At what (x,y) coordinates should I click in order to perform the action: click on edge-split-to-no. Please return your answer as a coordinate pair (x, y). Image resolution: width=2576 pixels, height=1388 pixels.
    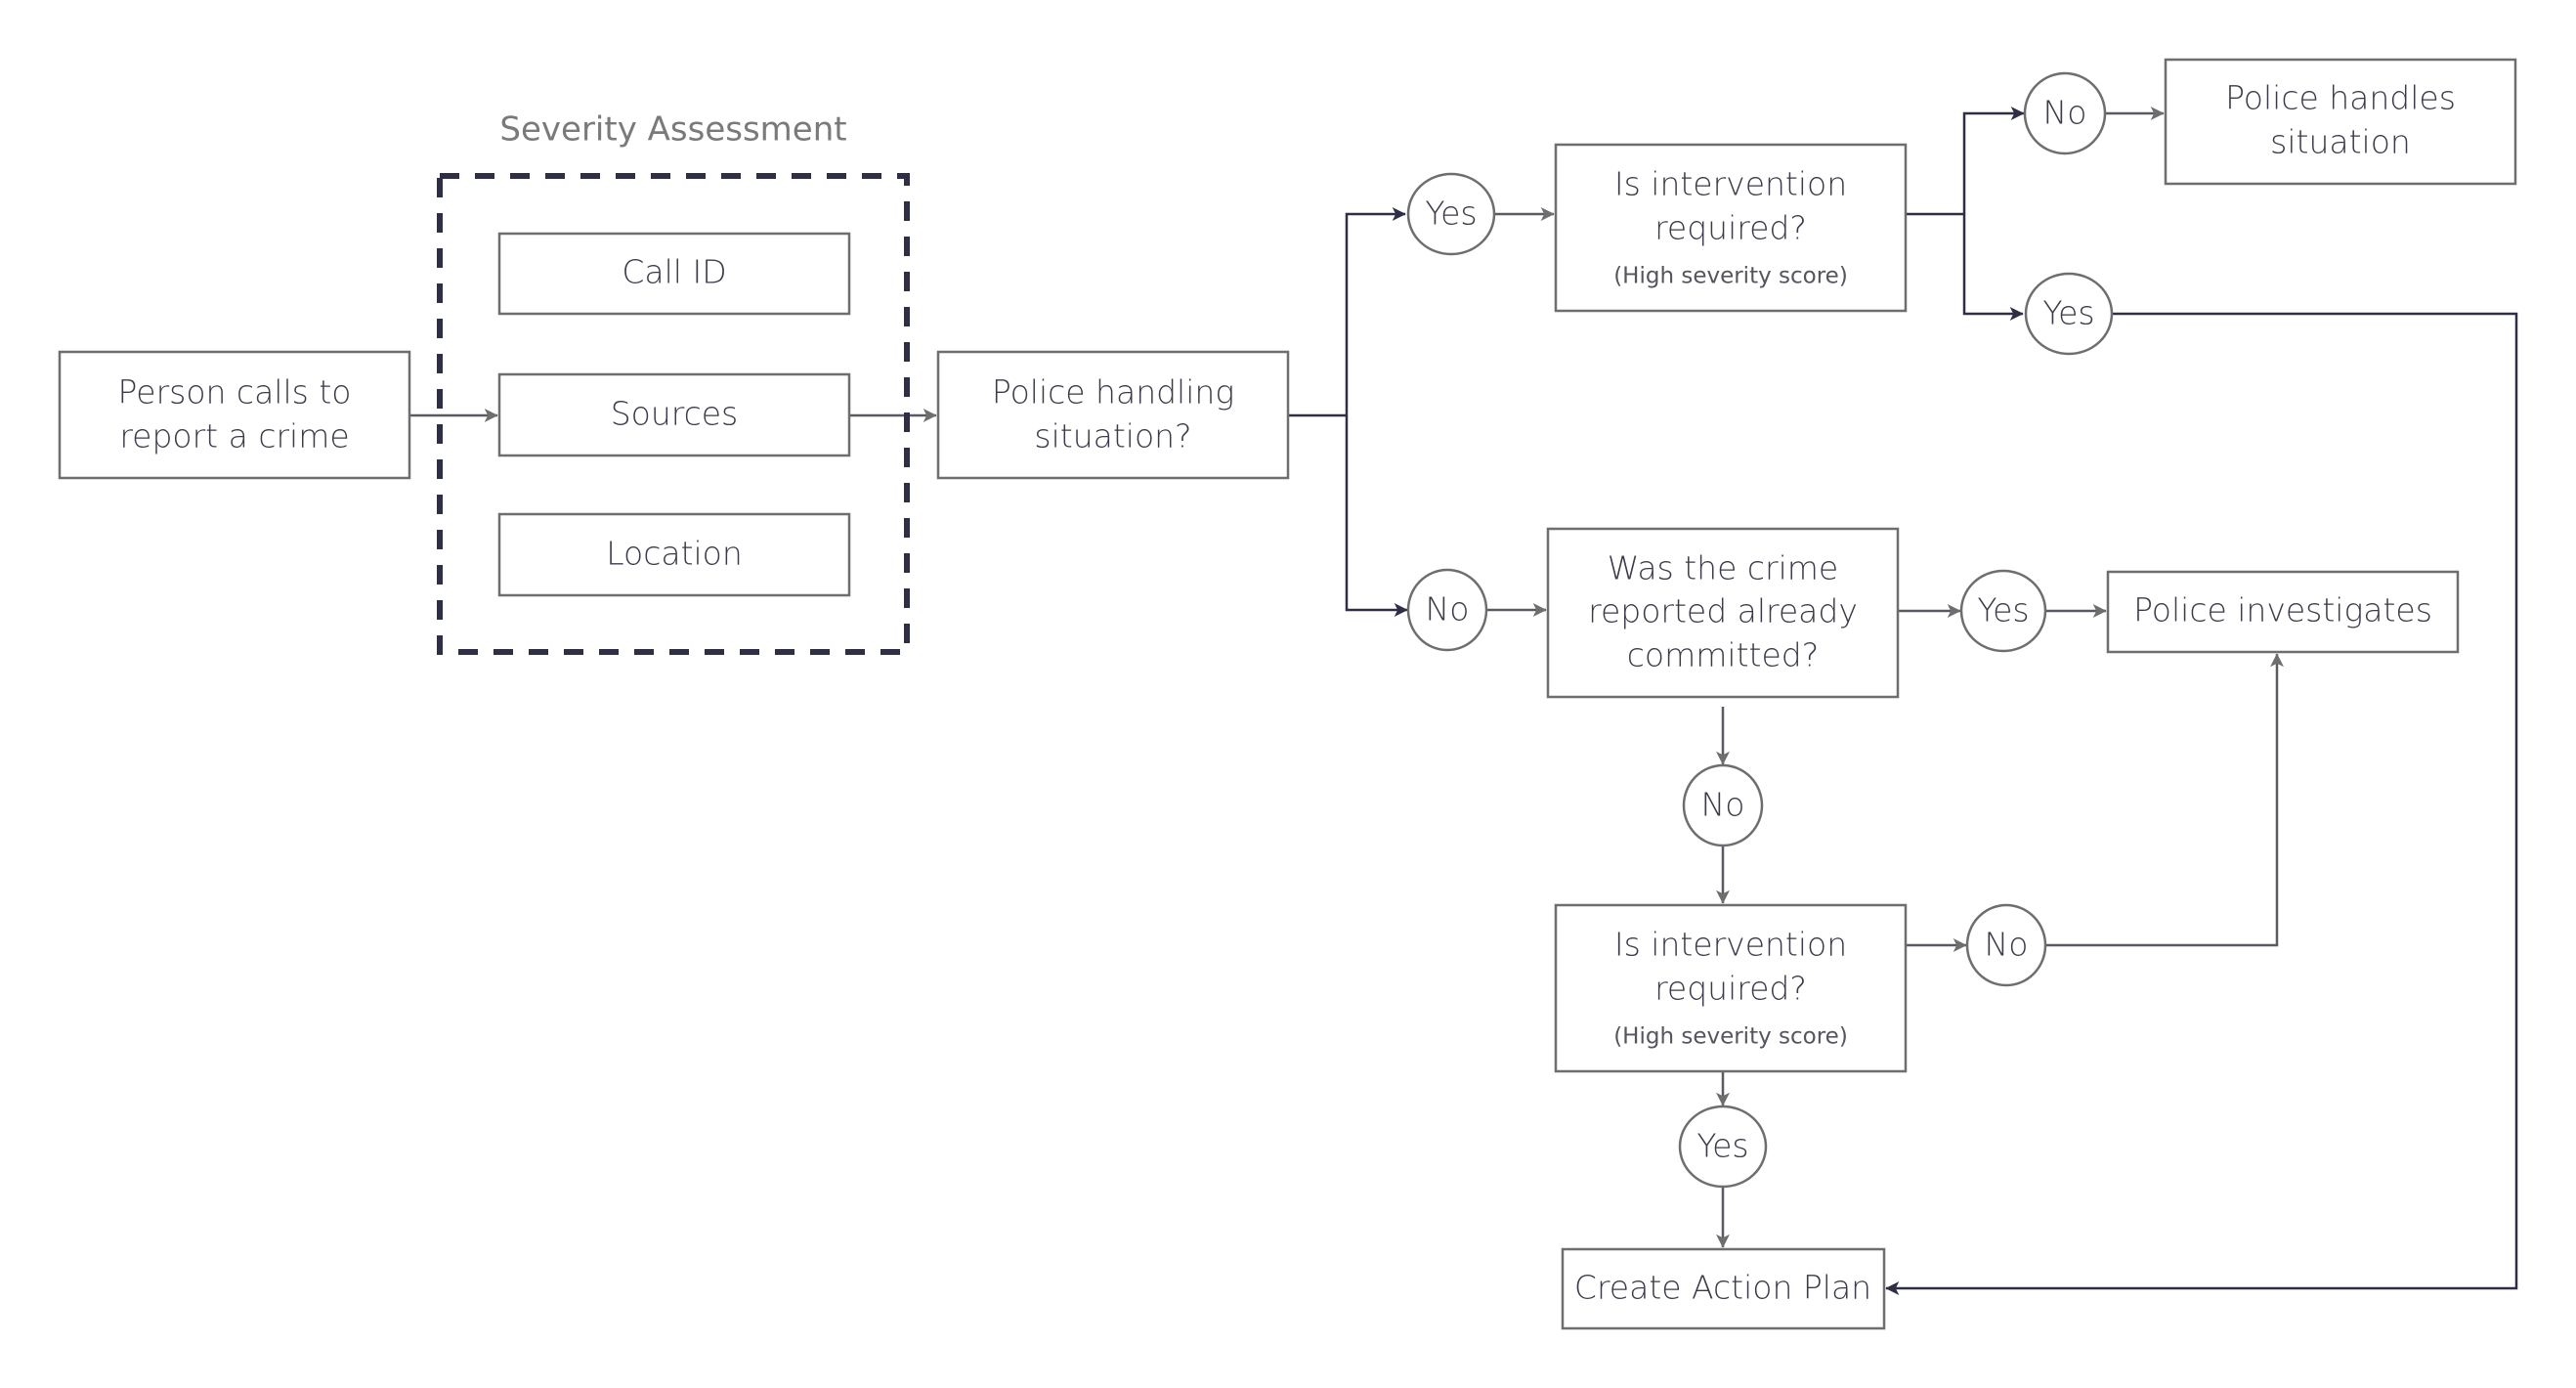
    Looking at the image, I should click on (1377, 516).